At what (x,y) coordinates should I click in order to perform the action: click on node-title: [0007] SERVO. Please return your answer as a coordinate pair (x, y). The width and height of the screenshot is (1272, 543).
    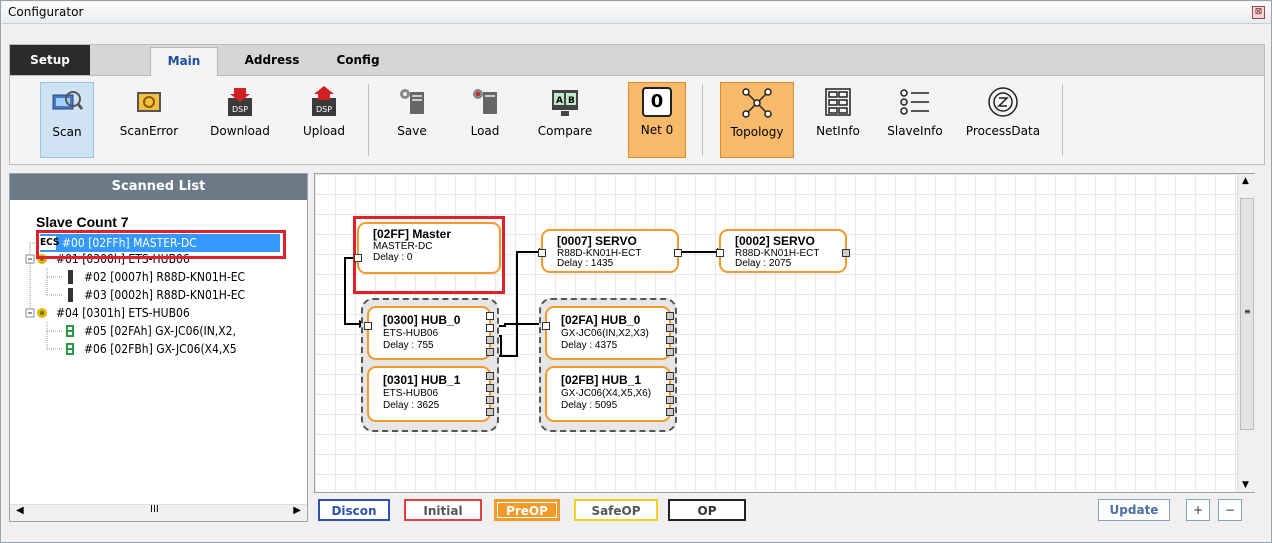
    Looking at the image, I should click on (597, 241).